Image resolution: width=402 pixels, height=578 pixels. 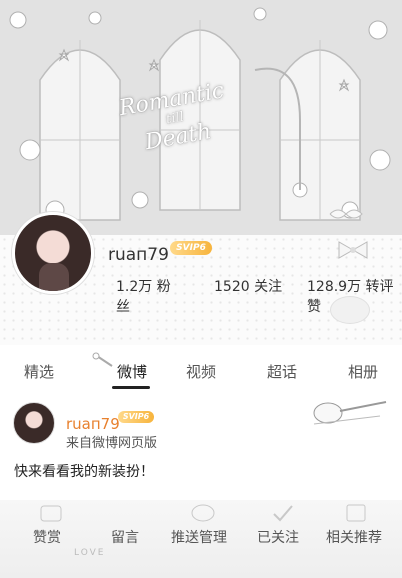 What do you see at coordinates (232, 287) in the screenshot?
I see `stat-following-value: 1520` at bounding box center [232, 287].